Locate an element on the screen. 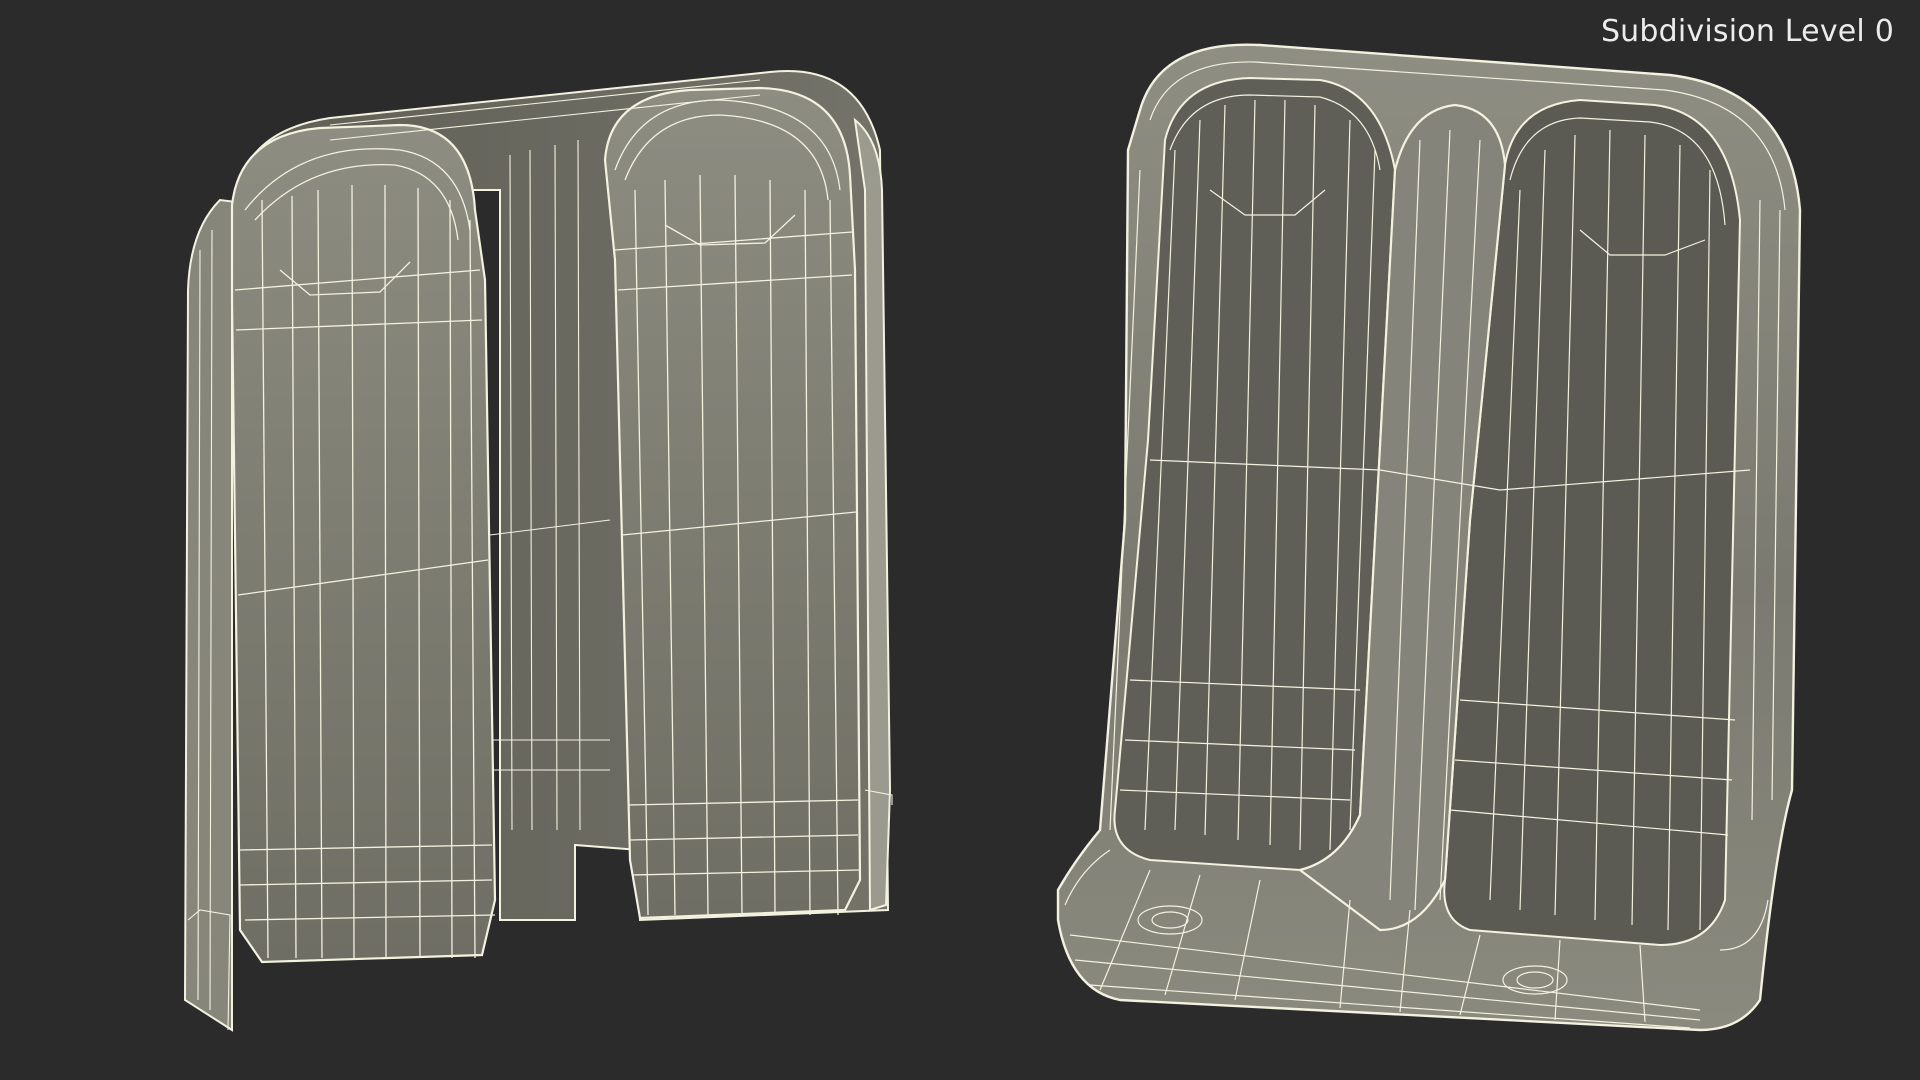 The height and width of the screenshot is (1080, 1920). subdivision-level-label: Subdivision Level 0 is located at coordinates (1747, 31).